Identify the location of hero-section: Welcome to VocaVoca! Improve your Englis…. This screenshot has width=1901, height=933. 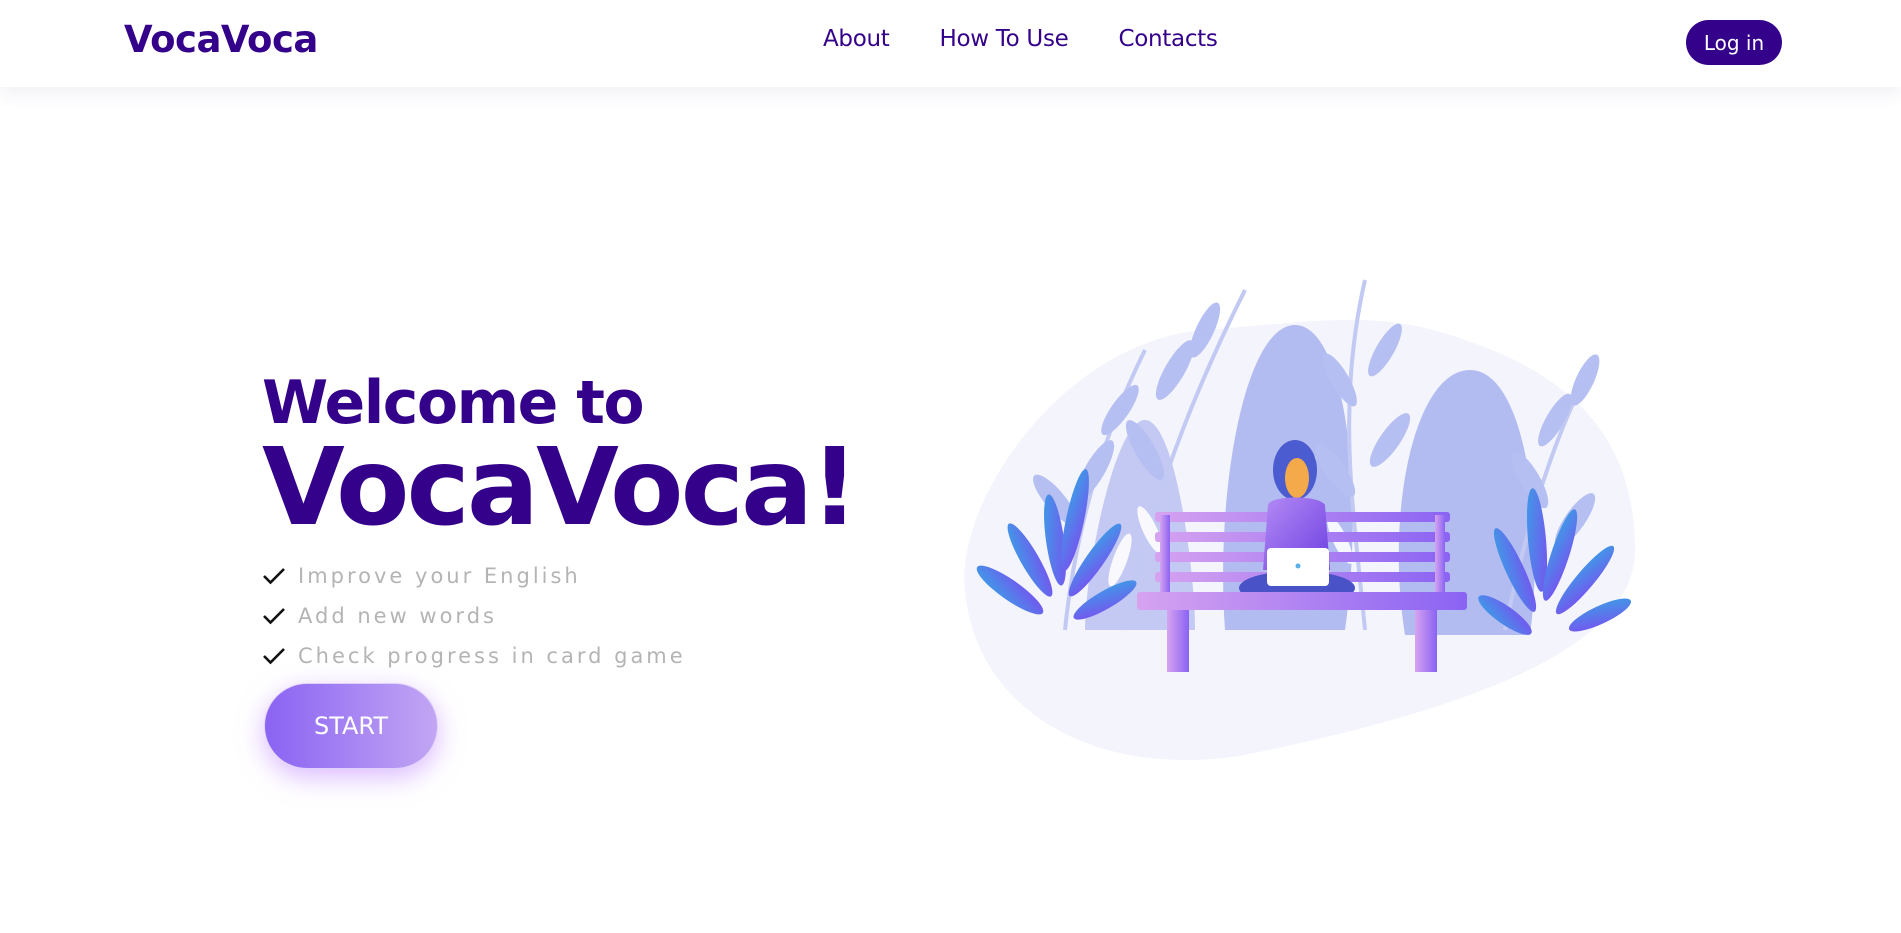
(562, 523).